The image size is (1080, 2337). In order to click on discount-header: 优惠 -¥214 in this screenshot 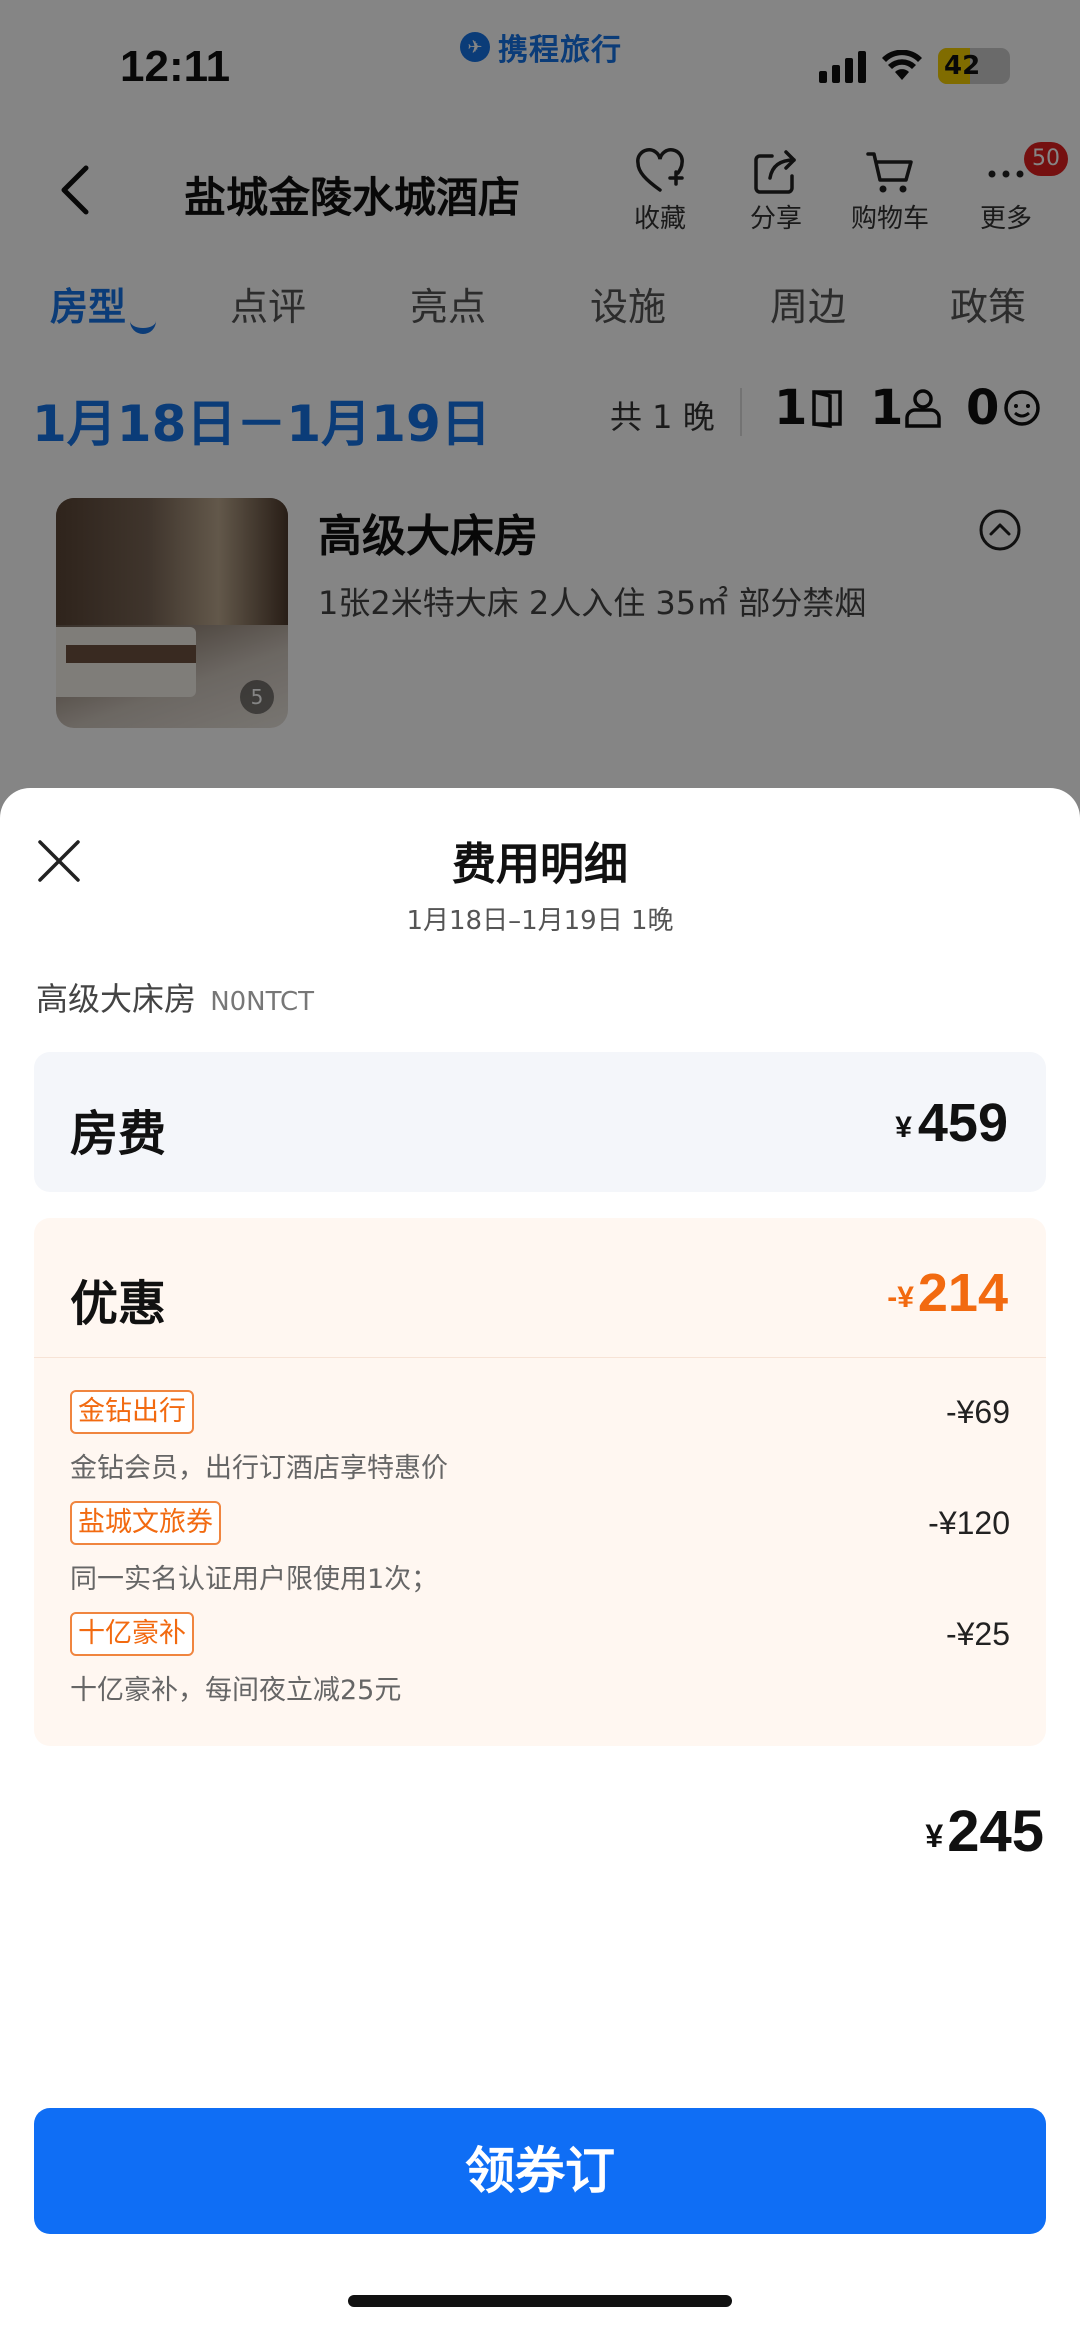, I will do `click(540, 1288)`.